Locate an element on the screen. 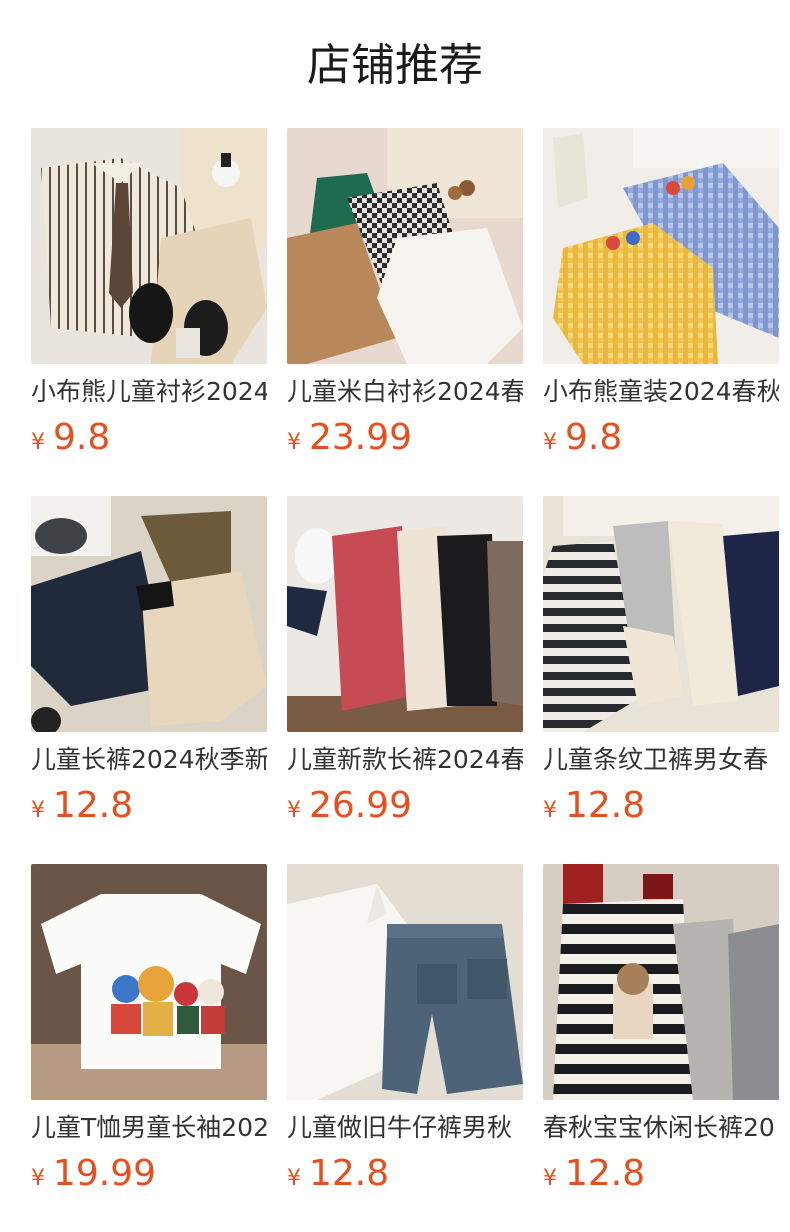 The image size is (790, 1232). product-name: 儿童做旧牛仔裤男秋 is located at coordinates (405, 1128).